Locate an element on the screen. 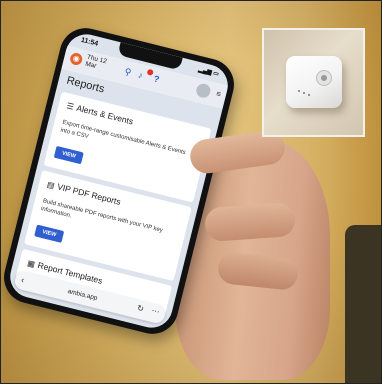 Image resolution: width=382 pixels, height=384 pixels. list-icon: ☰ is located at coordinates (70, 106).